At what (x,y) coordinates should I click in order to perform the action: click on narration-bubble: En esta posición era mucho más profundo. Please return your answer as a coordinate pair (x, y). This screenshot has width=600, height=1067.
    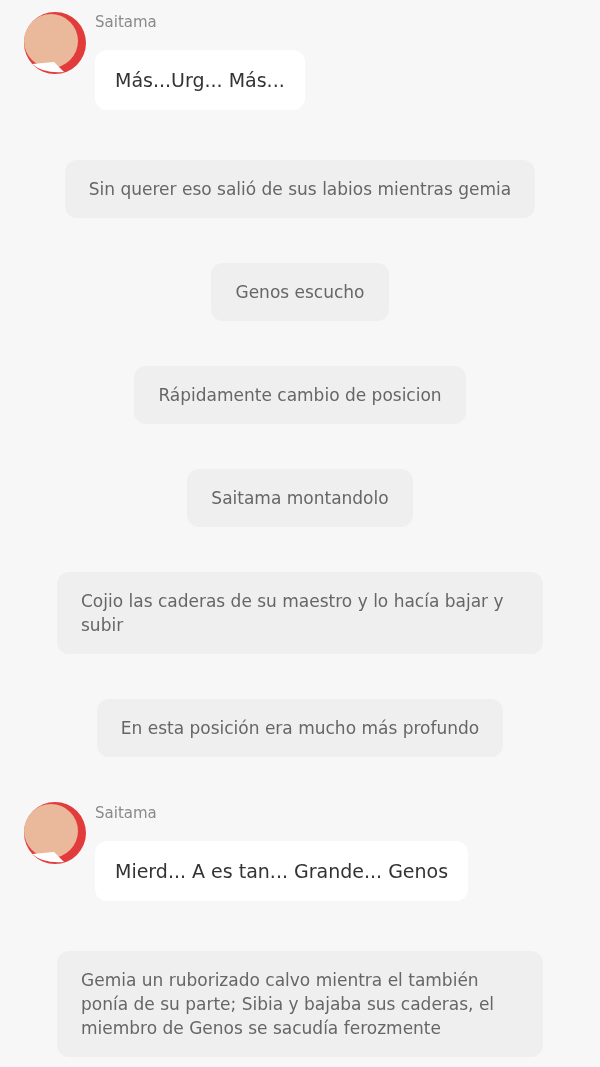
    Looking at the image, I should click on (300, 728).